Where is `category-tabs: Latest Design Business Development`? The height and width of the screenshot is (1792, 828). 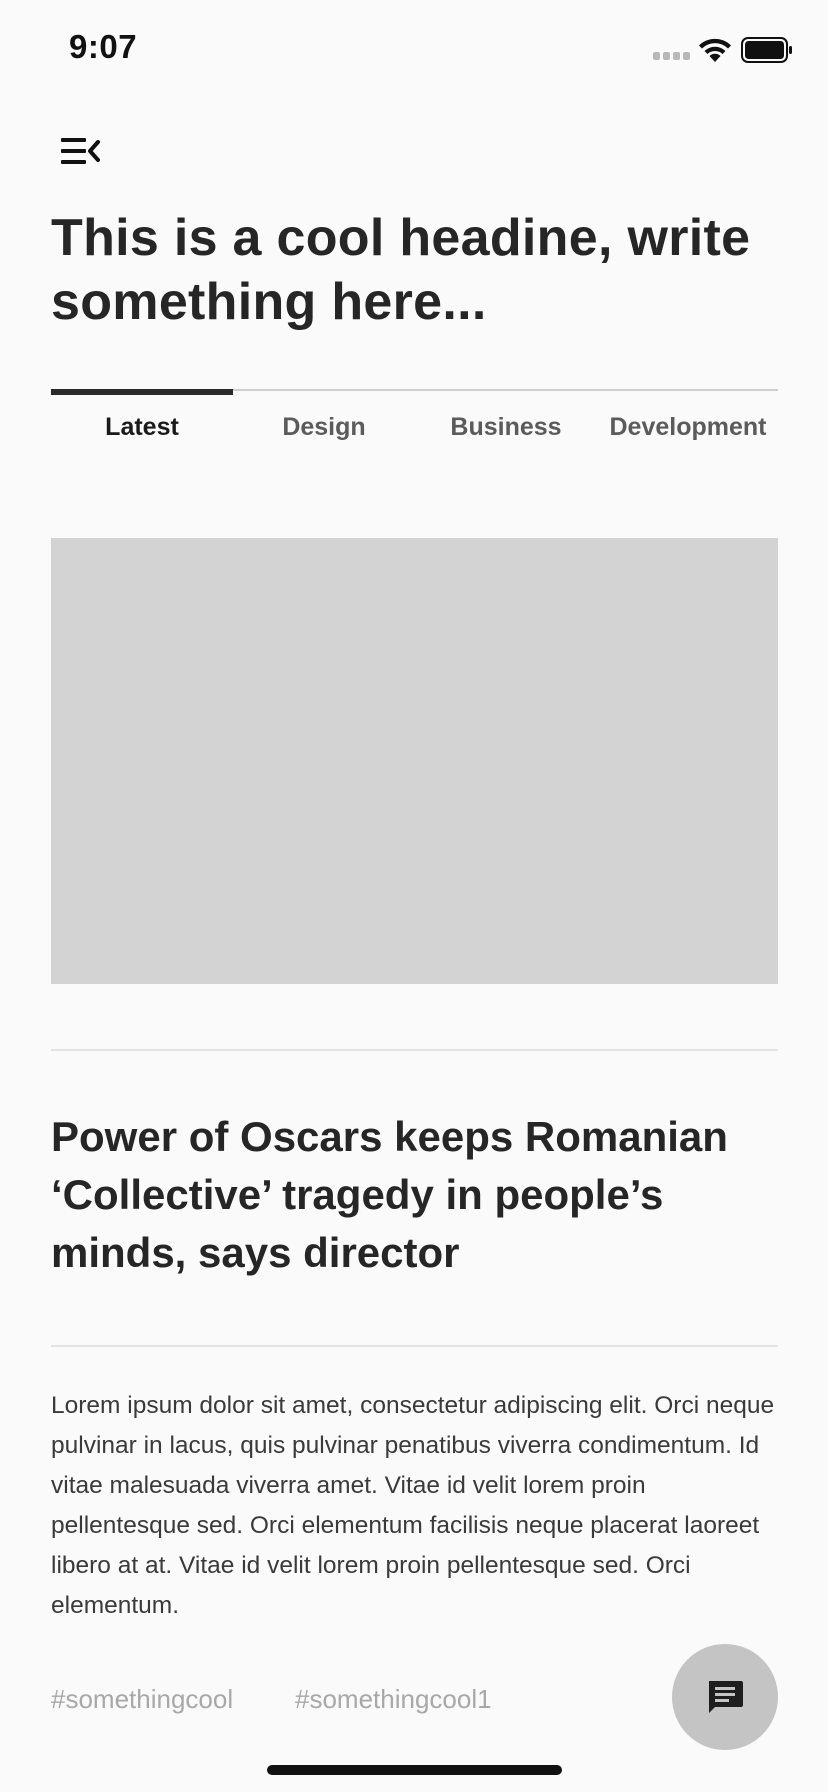 category-tabs: Latest Design Business Development is located at coordinates (414, 425).